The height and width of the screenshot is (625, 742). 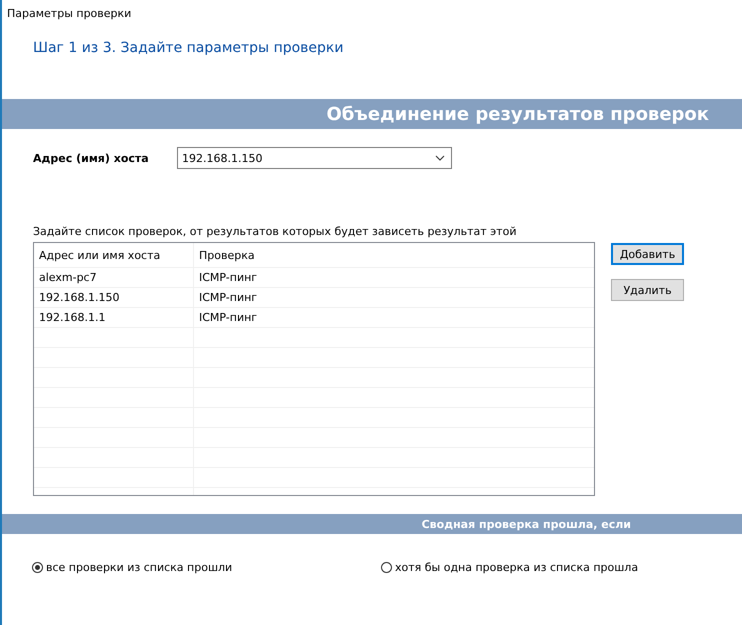 What do you see at coordinates (188, 49) in the screenshot?
I see `step-title: Шаг 1 из 3. Задайте параметры проверки` at bounding box center [188, 49].